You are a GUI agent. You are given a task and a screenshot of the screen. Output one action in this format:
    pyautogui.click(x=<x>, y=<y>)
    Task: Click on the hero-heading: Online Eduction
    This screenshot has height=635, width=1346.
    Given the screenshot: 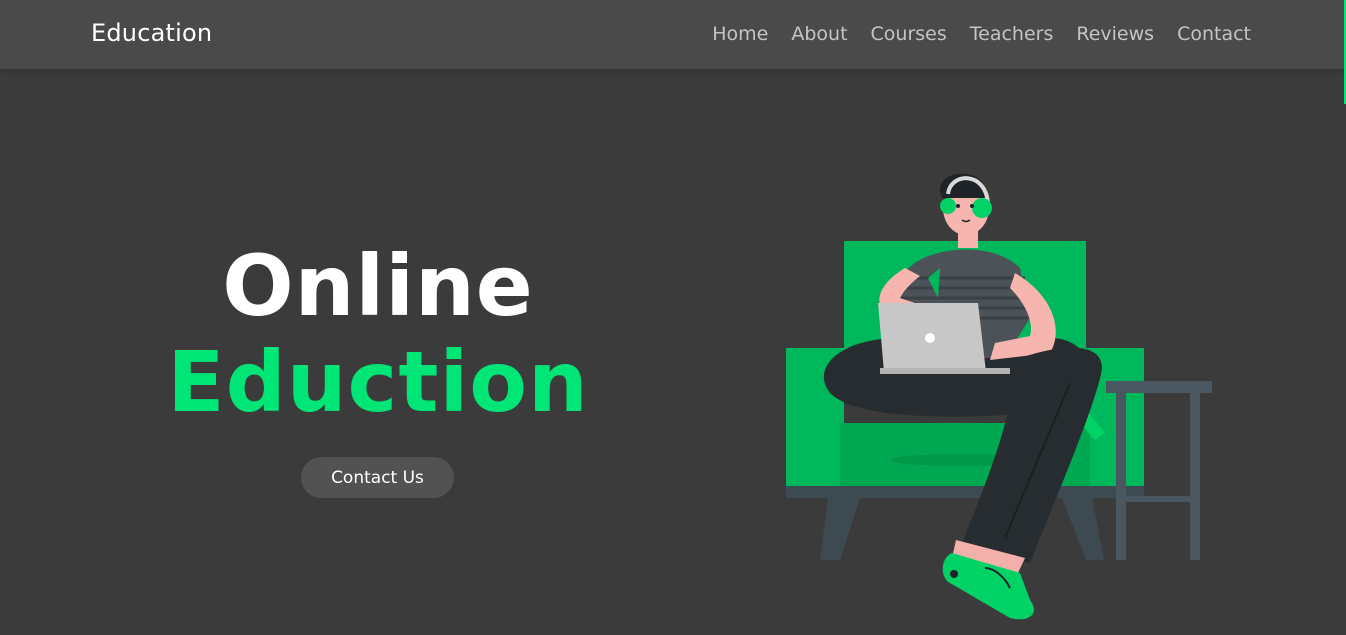 What is the action you would take?
    pyautogui.click(x=378, y=334)
    